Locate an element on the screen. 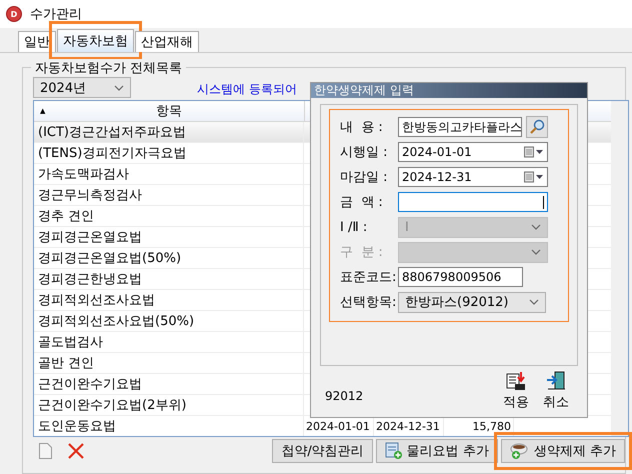  field-label: 구 분 : is located at coordinates (362, 252).